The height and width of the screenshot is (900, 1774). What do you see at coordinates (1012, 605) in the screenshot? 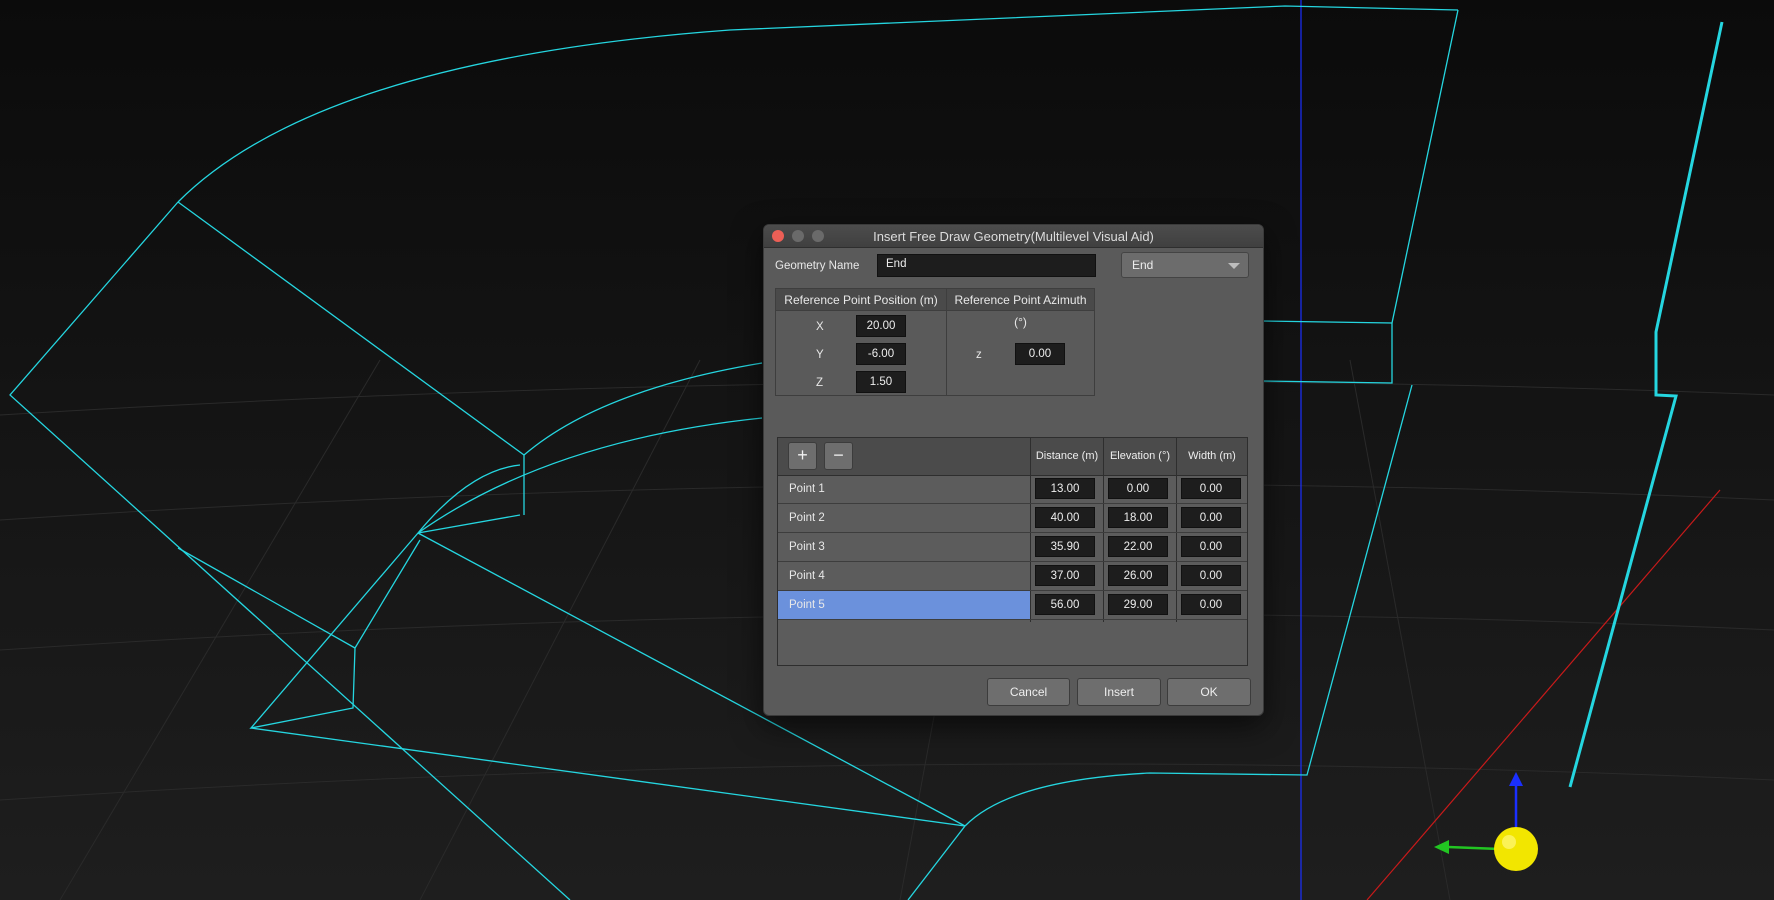
I see `table-row-selected: Point 5 56.00 29.00 0.00` at bounding box center [1012, 605].